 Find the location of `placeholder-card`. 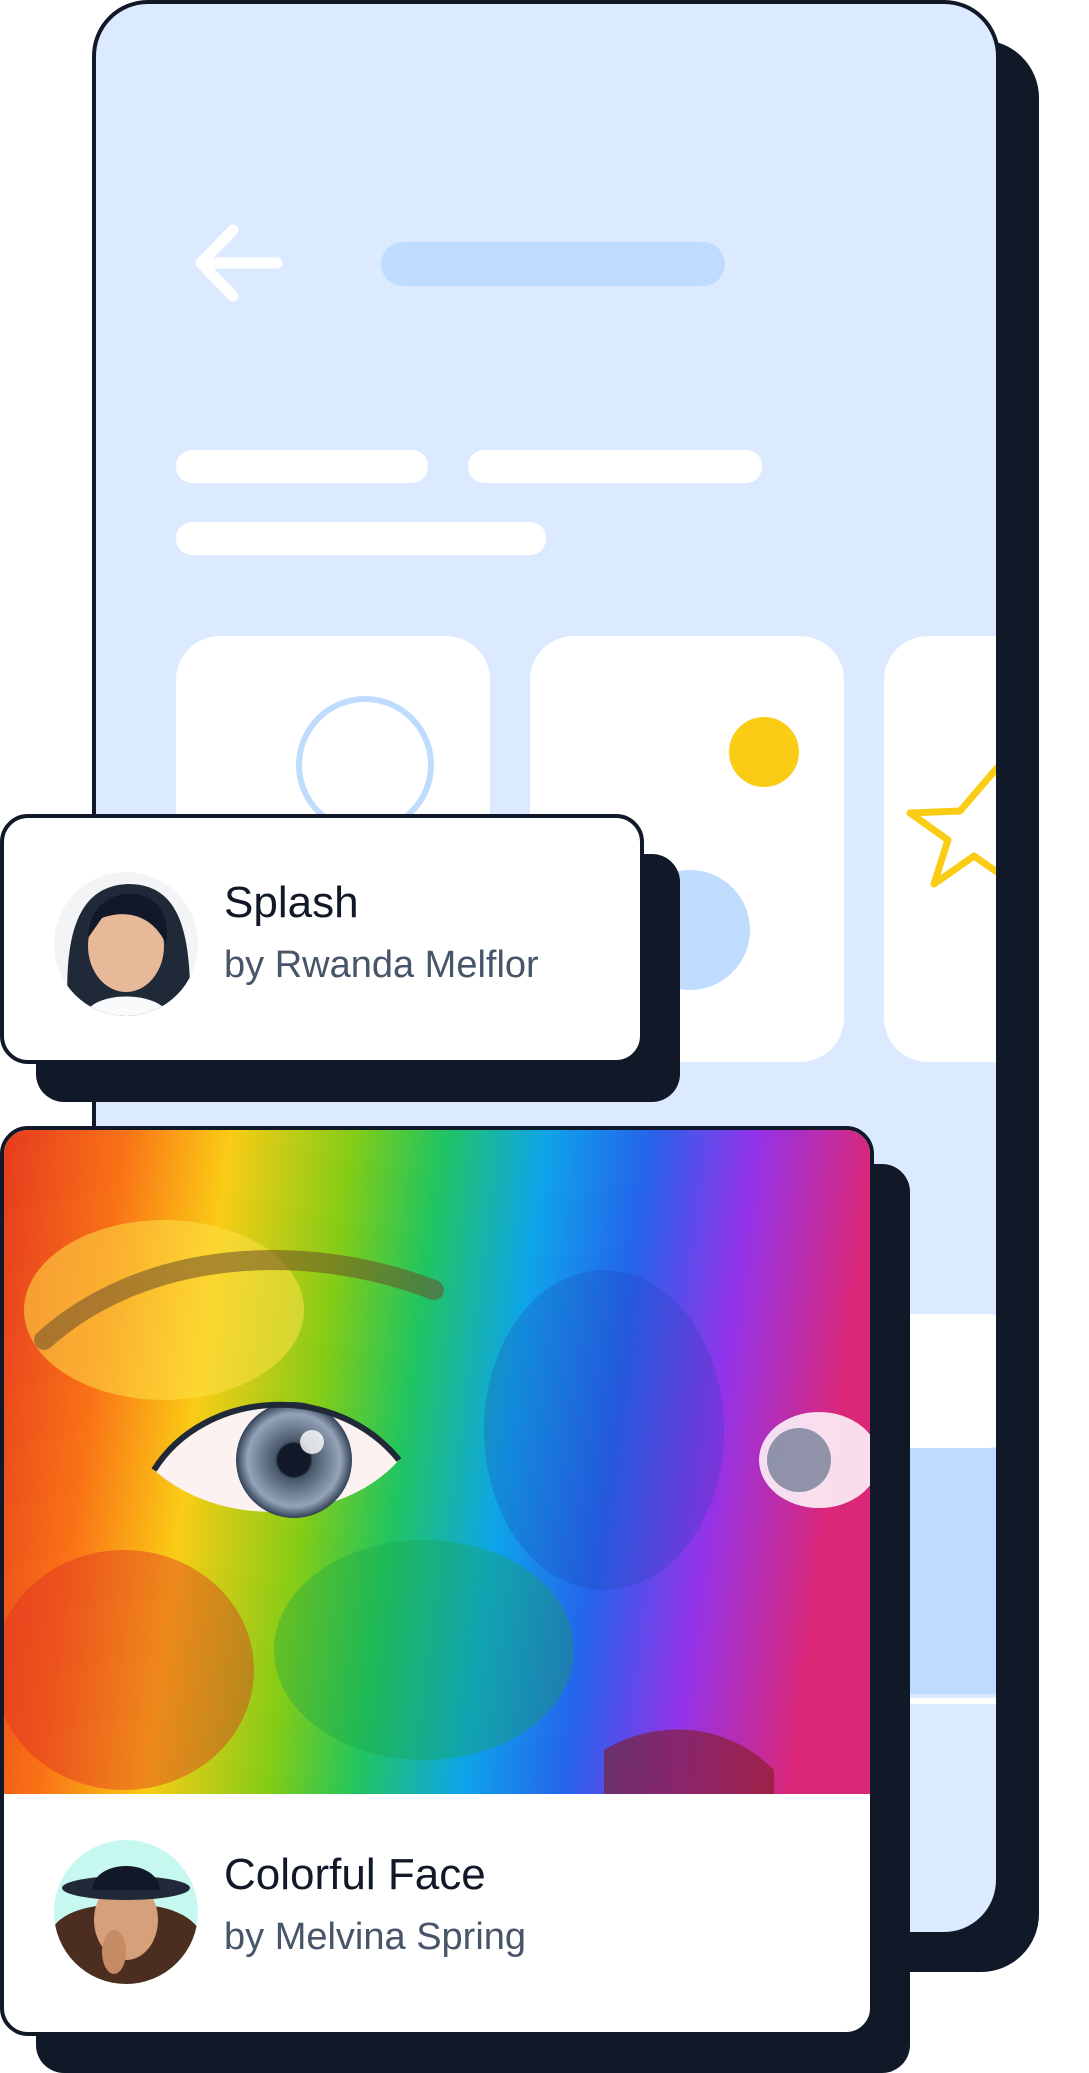

placeholder-card is located at coordinates (940, 849).